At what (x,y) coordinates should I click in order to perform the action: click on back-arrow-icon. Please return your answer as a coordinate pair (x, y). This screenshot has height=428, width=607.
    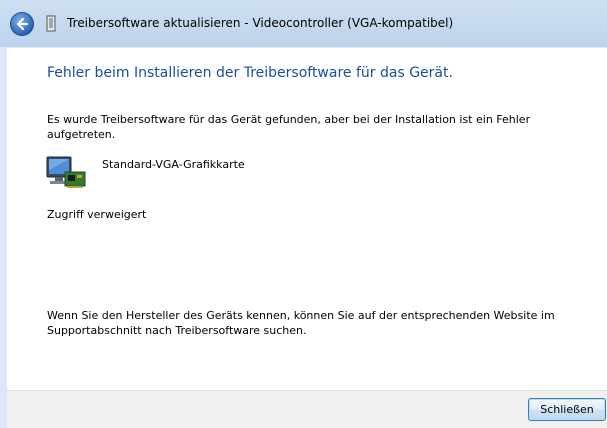
    Looking at the image, I should click on (22, 24).